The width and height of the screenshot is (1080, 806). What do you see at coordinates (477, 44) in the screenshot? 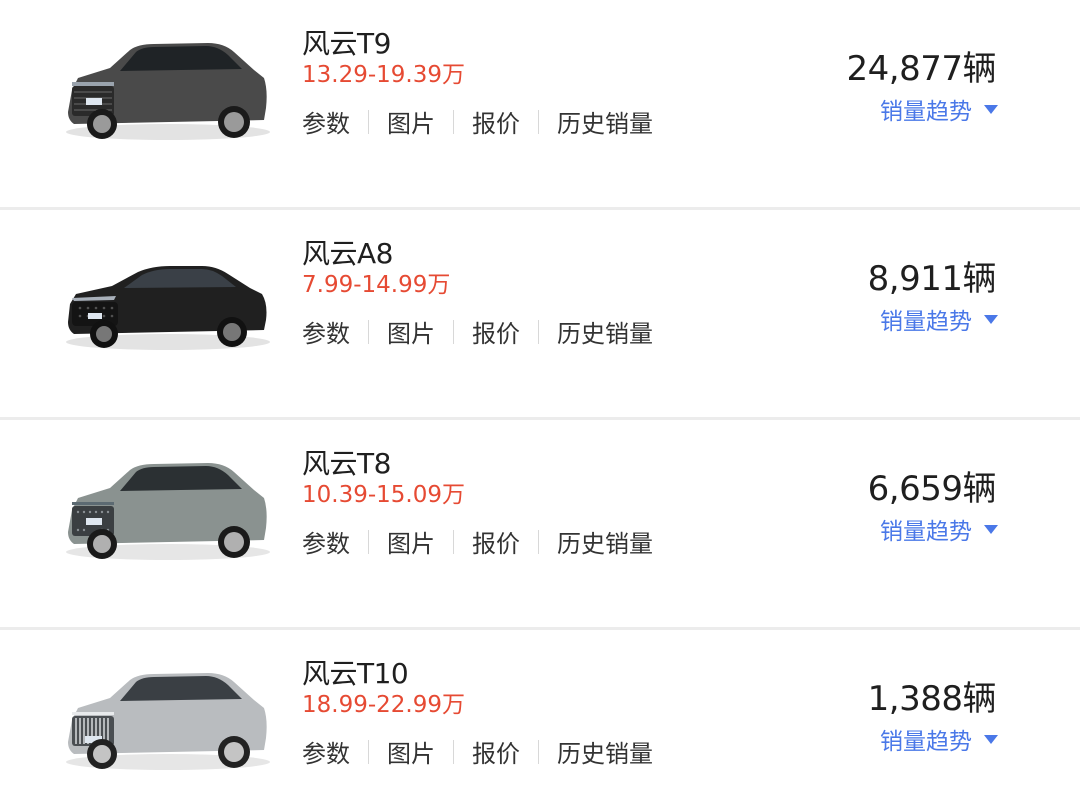
I see `car-name: 风云T9` at bounding box center [477, 44].